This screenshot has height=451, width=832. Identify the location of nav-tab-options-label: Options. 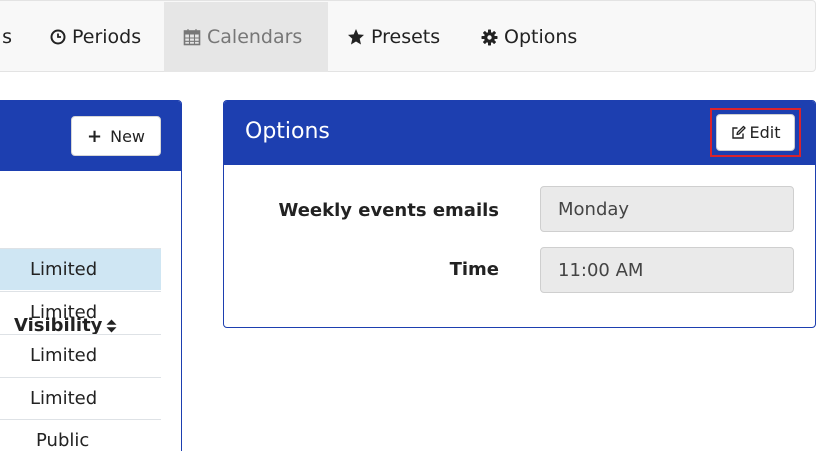
(541, 37).